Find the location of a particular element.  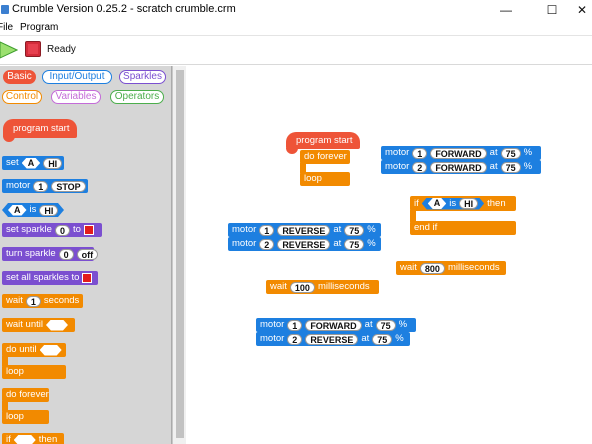

wait-value: 100 is located at coordinates (302, 287).